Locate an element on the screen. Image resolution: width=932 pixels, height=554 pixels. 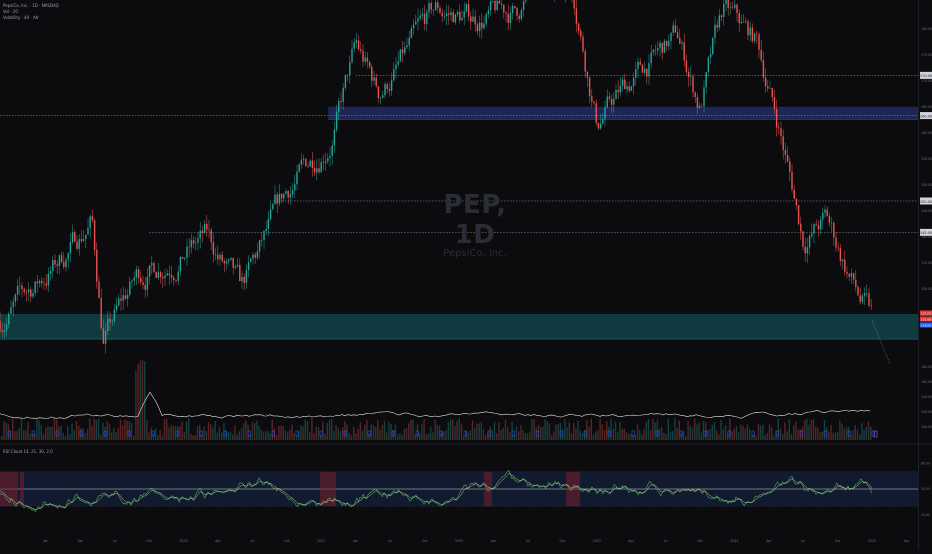
x-tick-label: 2022 is located at coordinates (459, 541).